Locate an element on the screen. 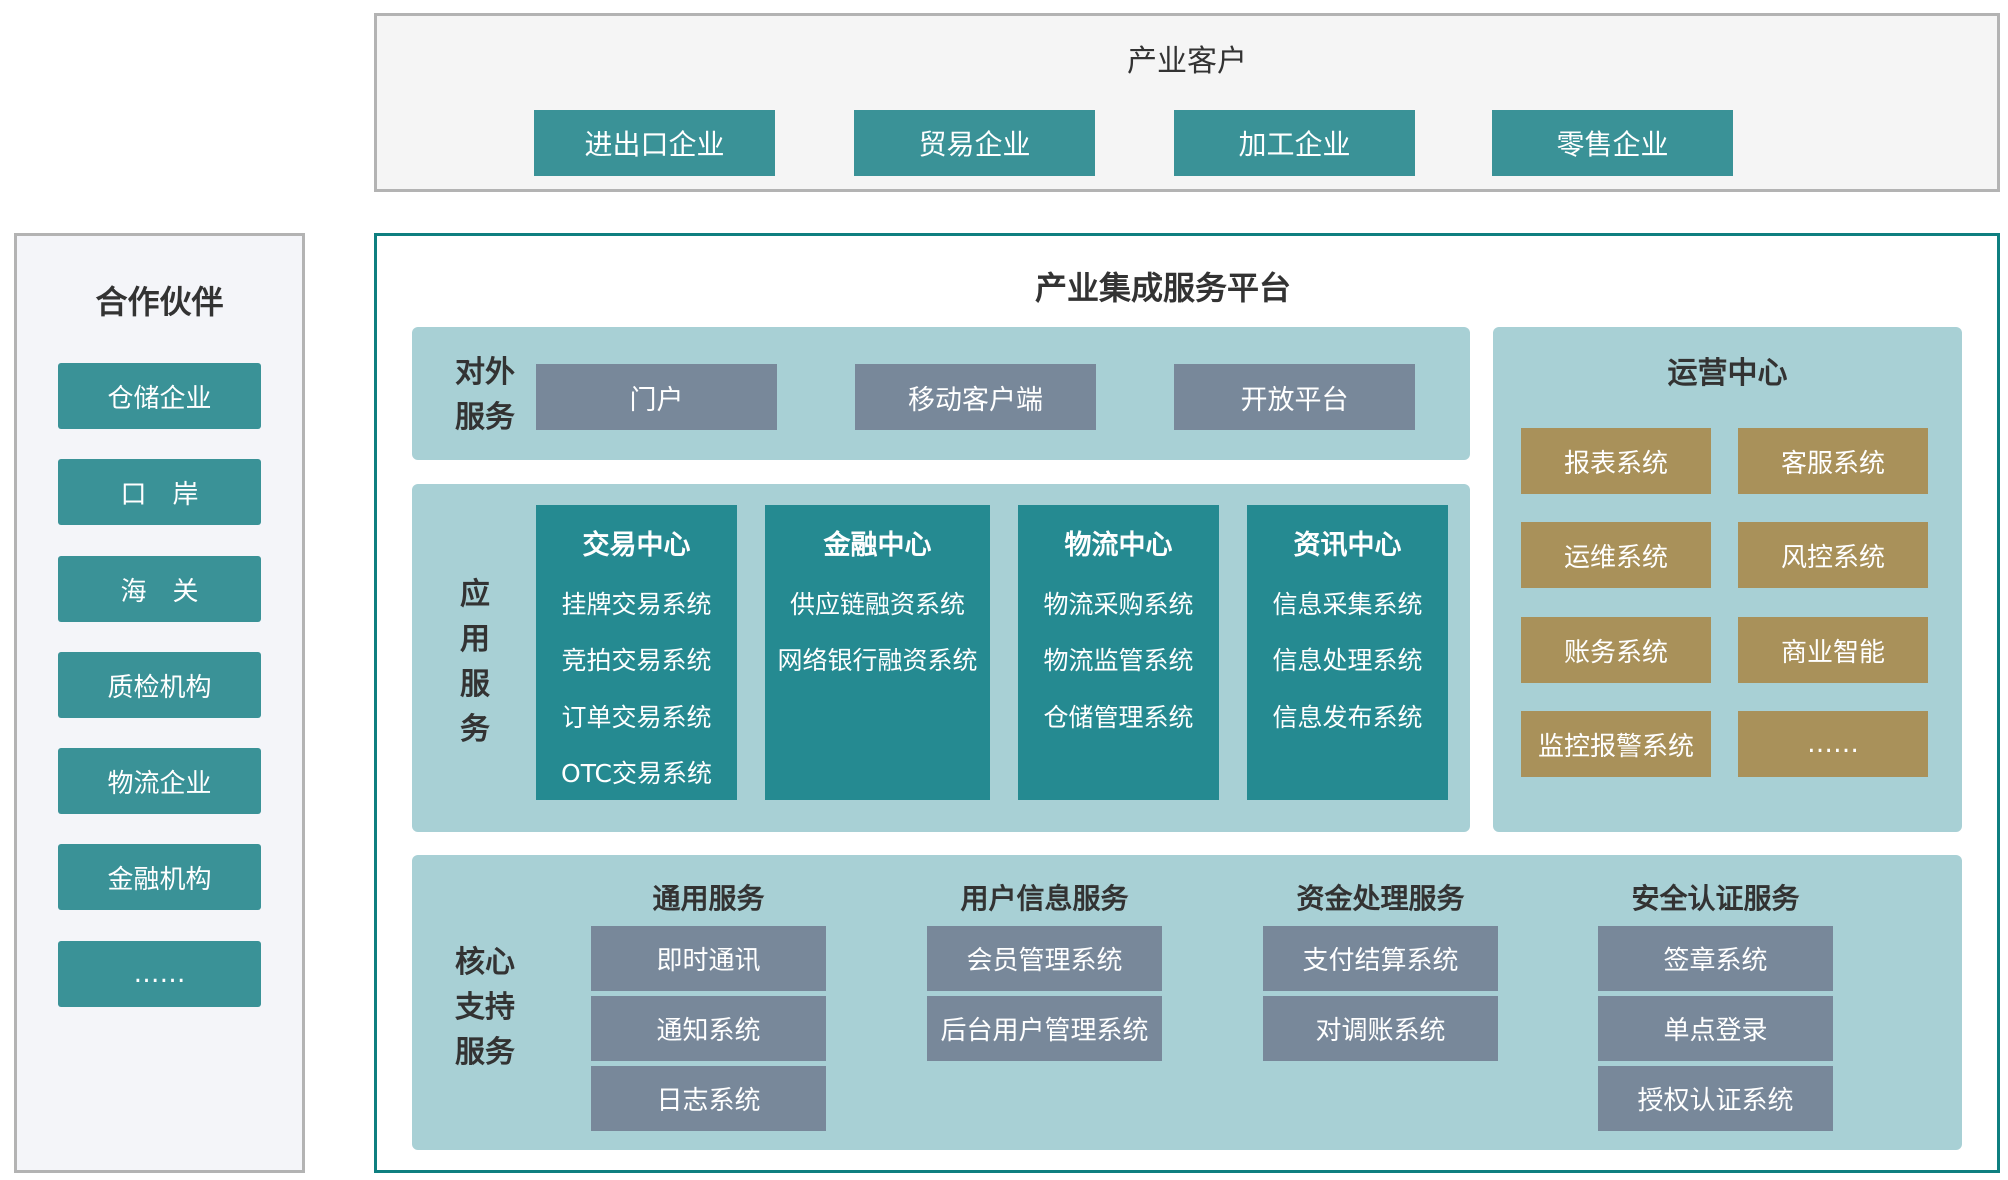 The image size is (2008, 1180). trading-system-auction: 竞拍交易系统 is located at coordinates (636, 660).